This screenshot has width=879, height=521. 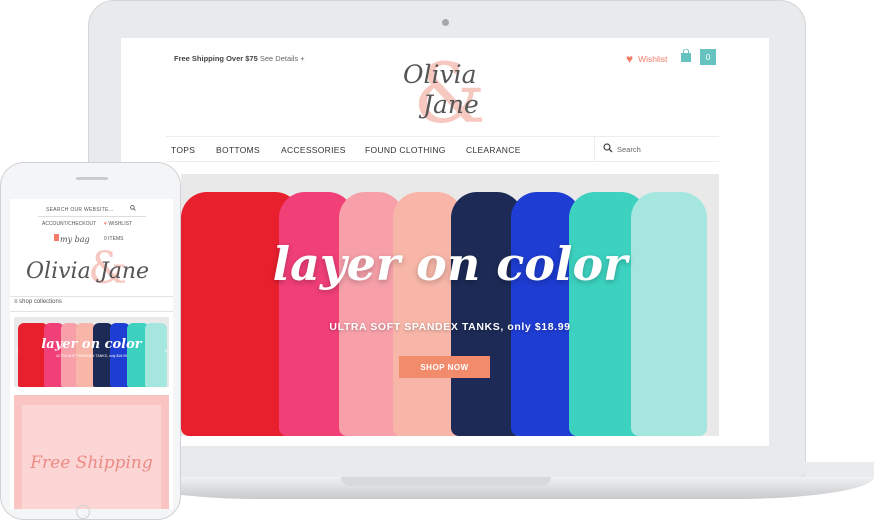 What do you see at coordinates (183, 150) in the screenshot?
I see `nav-tops: TOPS` at bounding box center [183, 150].